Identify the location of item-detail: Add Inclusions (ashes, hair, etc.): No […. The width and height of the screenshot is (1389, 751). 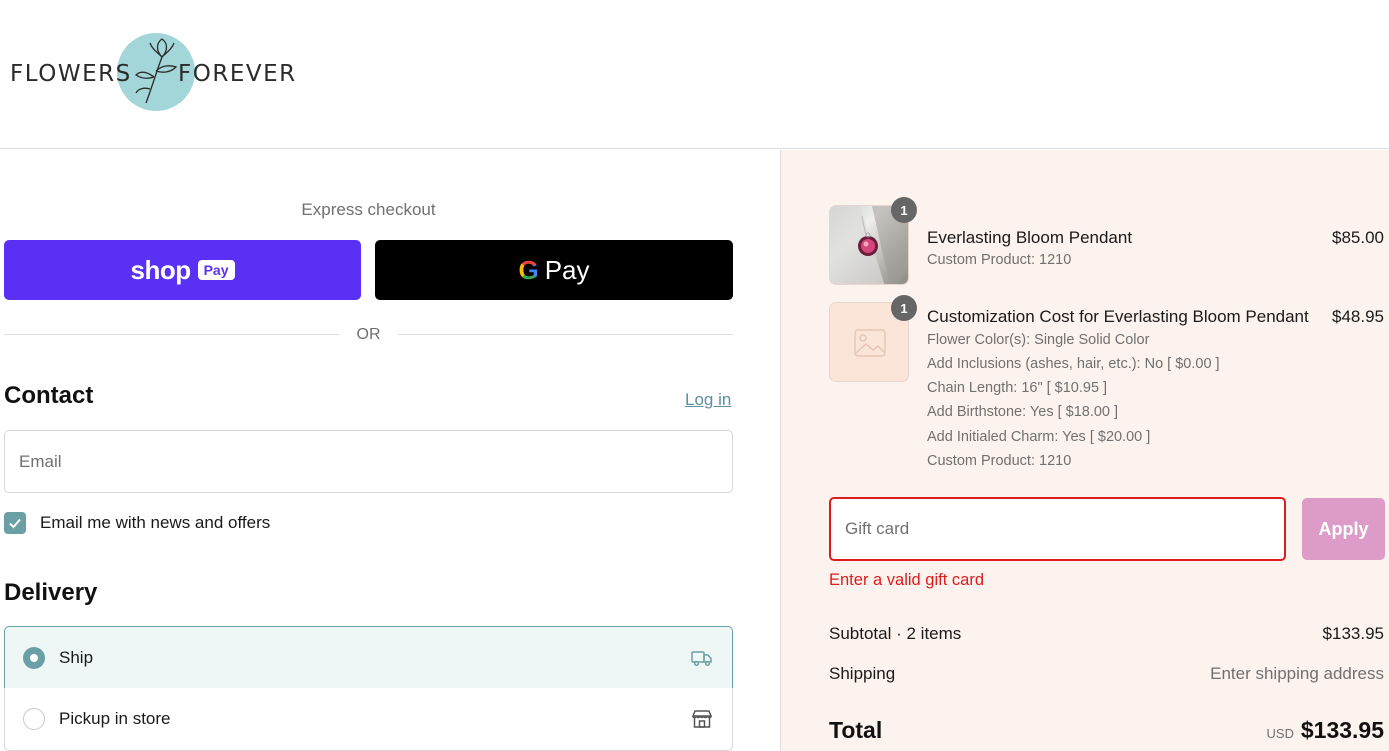
(1073, 364).